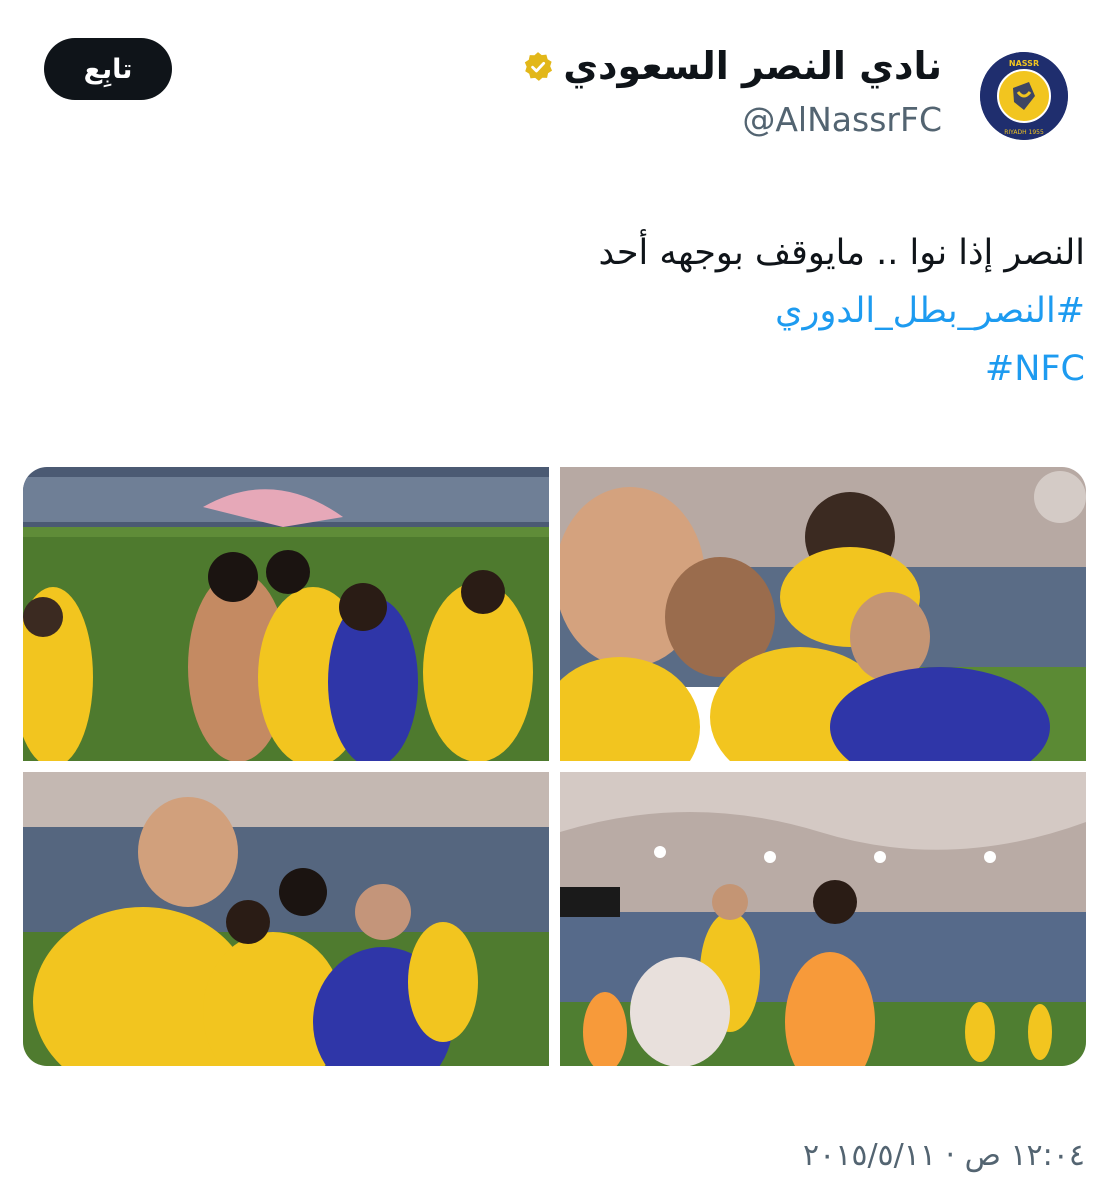 This screenshot has height=1200, width=1109. Describe the element at coordinates (1024, 63) in the screenshot. I see `avatar-logo-top-text: NASSR` at that location.